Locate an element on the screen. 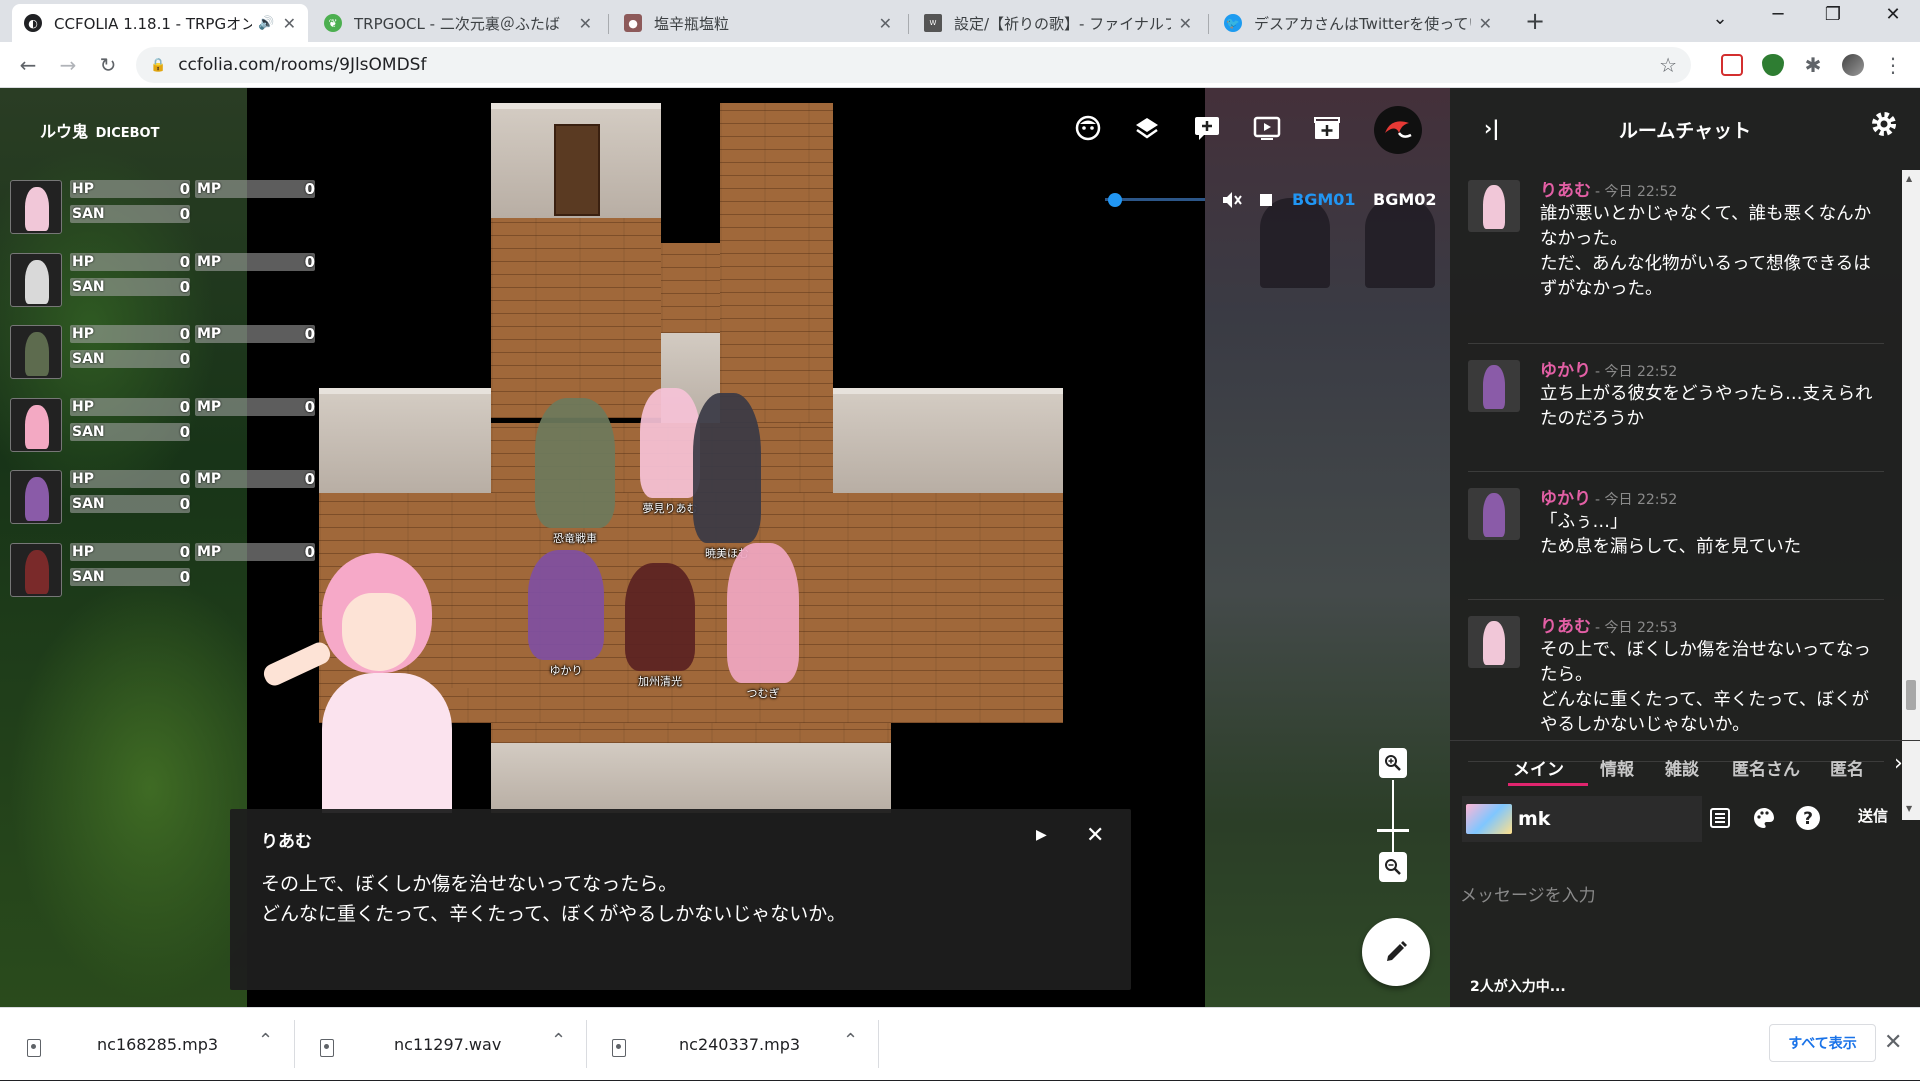 Image resolution: width=1920 pixels, height=1081 pixels. character-icon is located at coordinates (1088, 128).